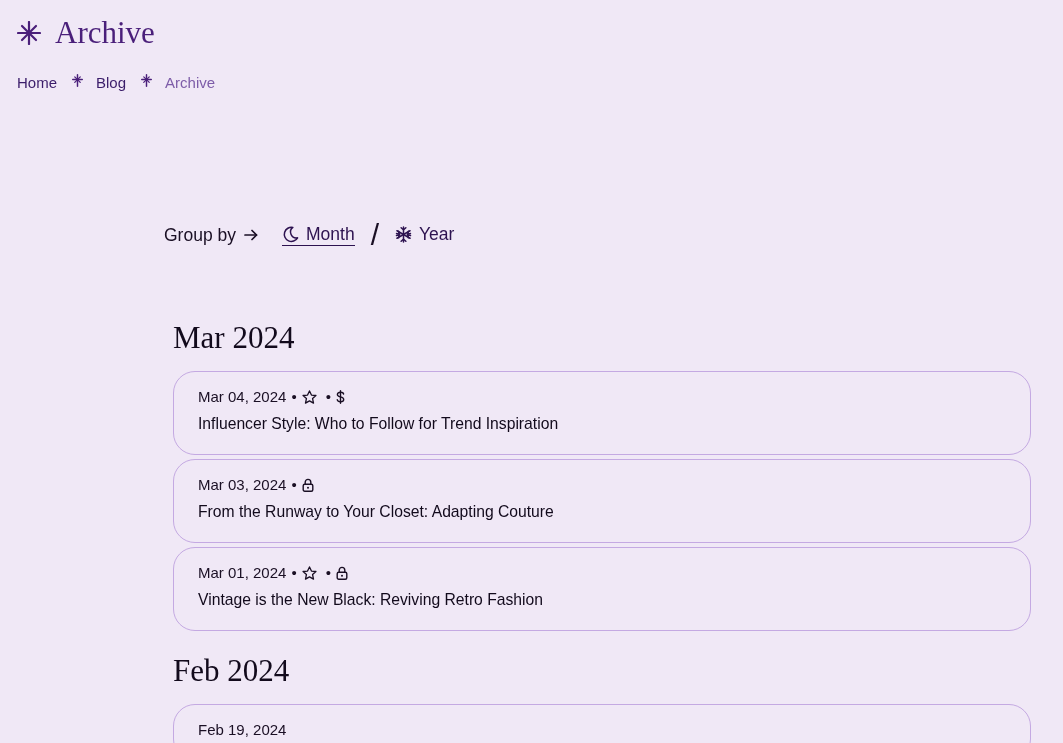  What do you see at coordinates (290, 234) in the screenshot?
I see `crescent-moon-icon` at bounding box center [290, 234].